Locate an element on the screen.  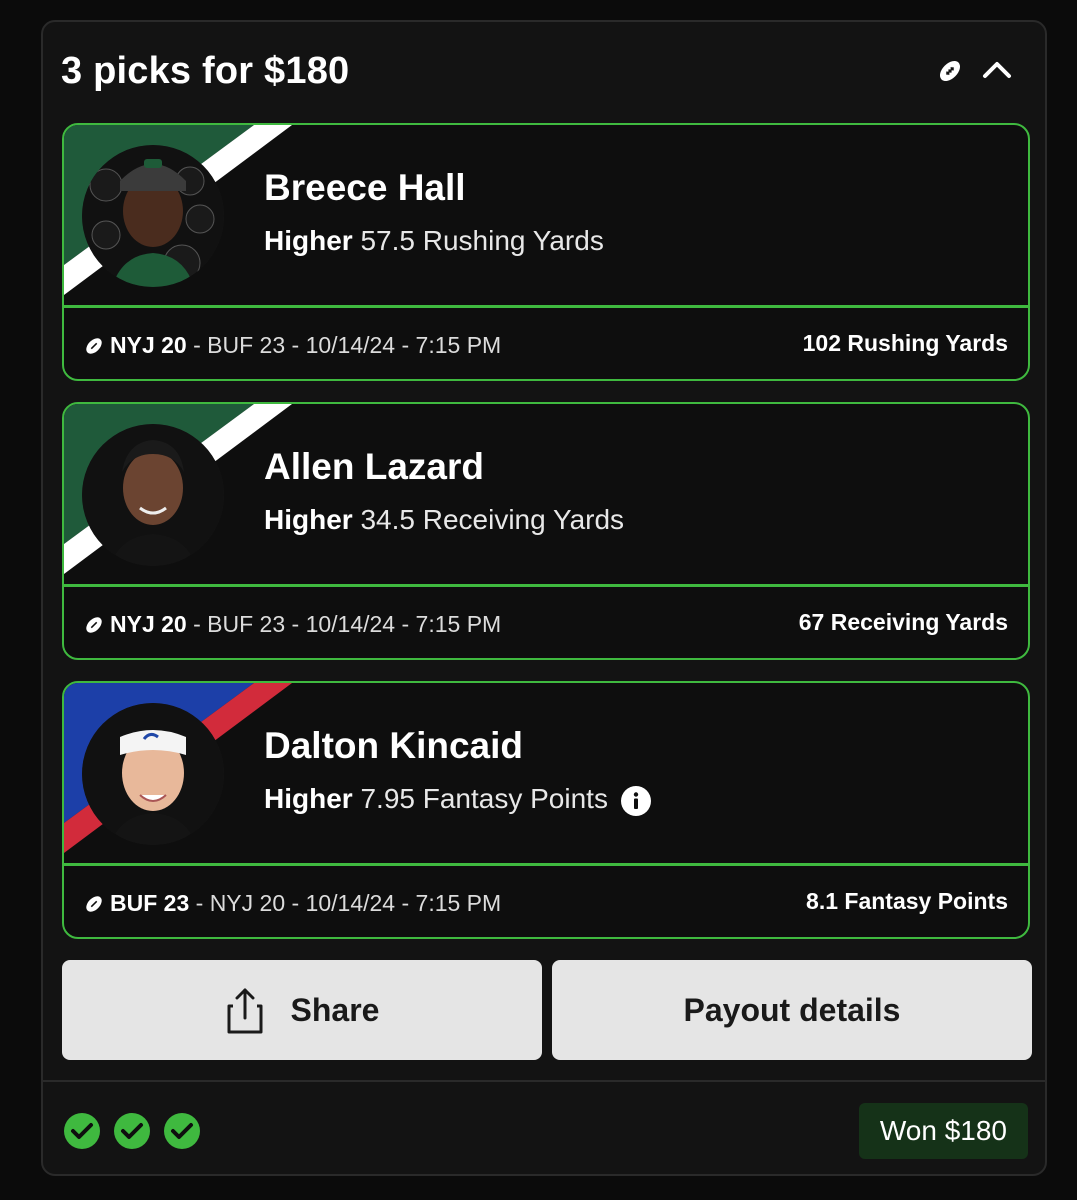
footer-divider is located at coordinates (544, 1081).